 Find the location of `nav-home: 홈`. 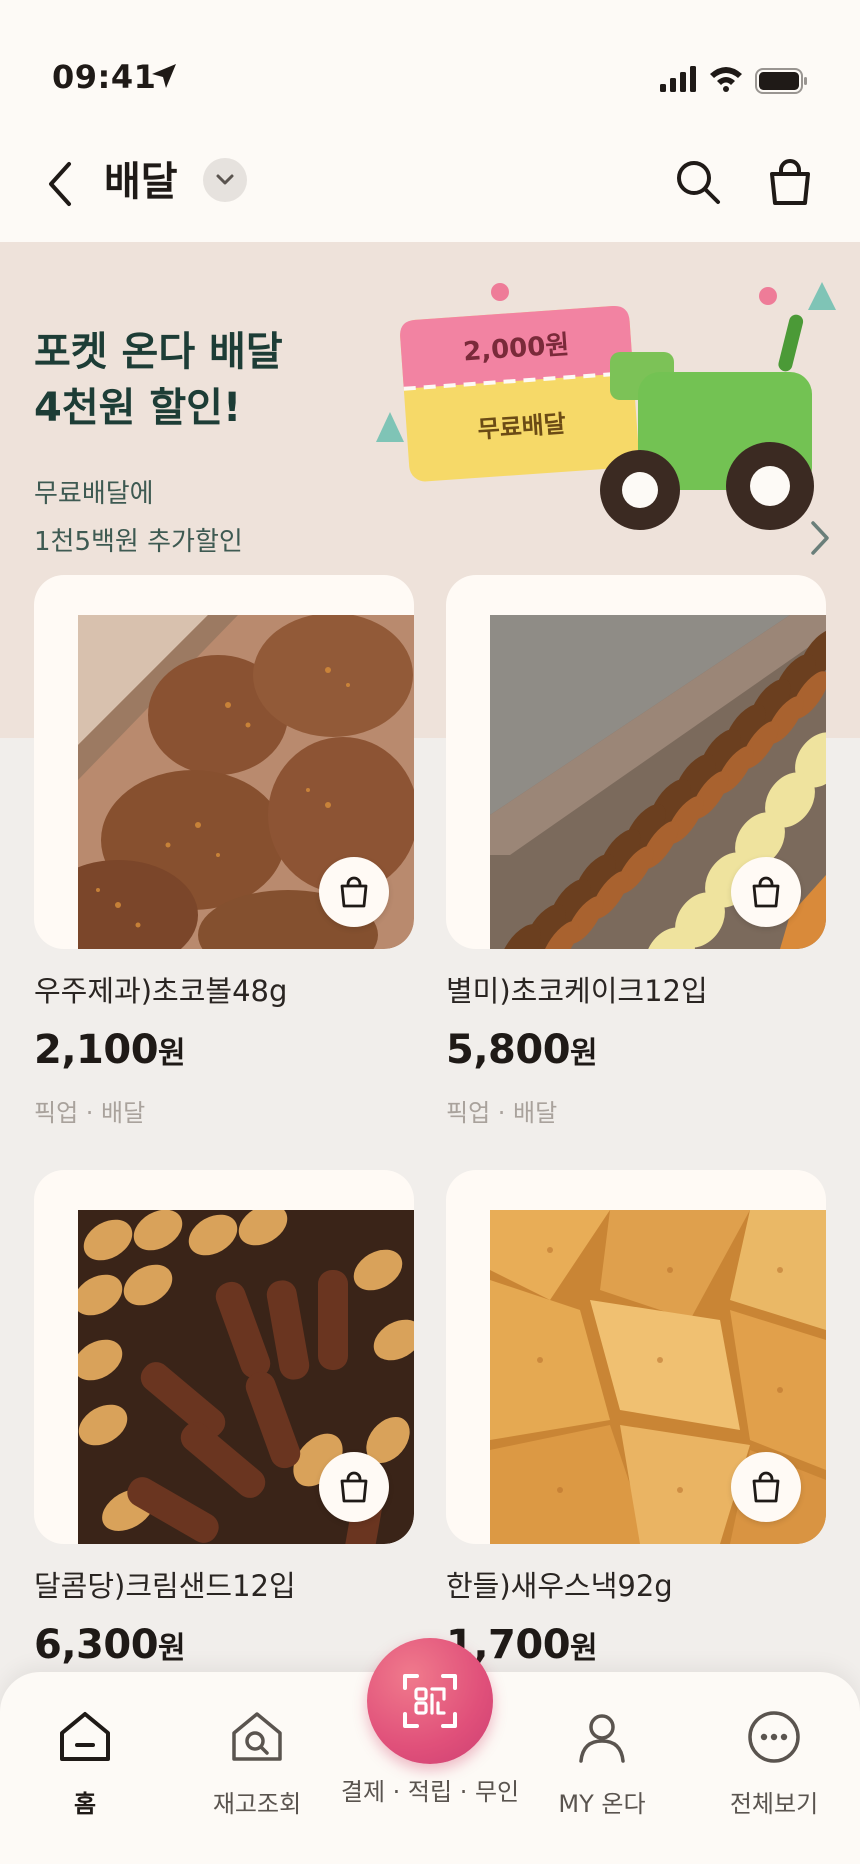

nav-home: 홈 is located at coordinates (85, 1760).